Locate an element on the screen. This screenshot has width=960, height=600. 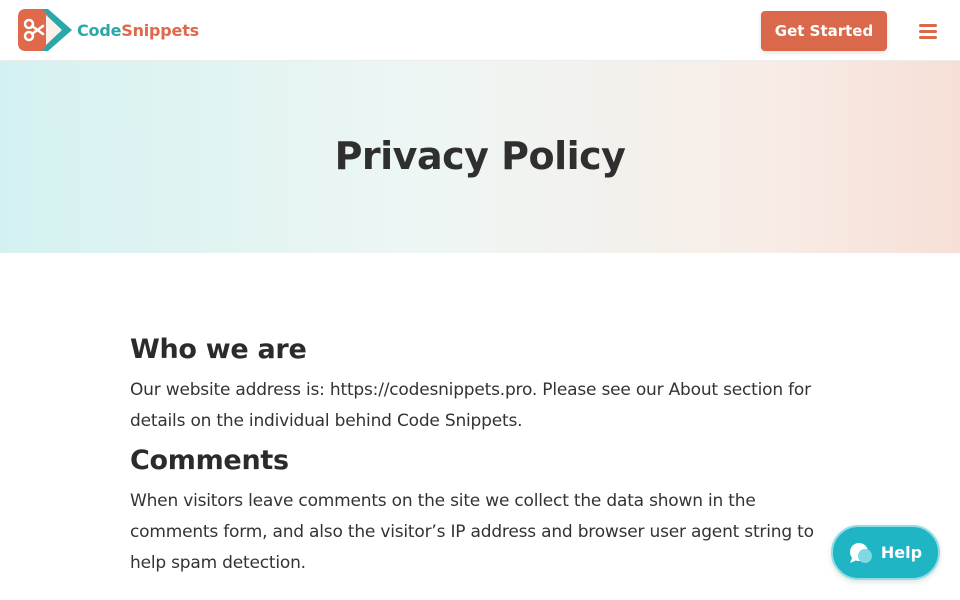
site-header: CodeSnippets Get Started is located at coordinates (480, 30).